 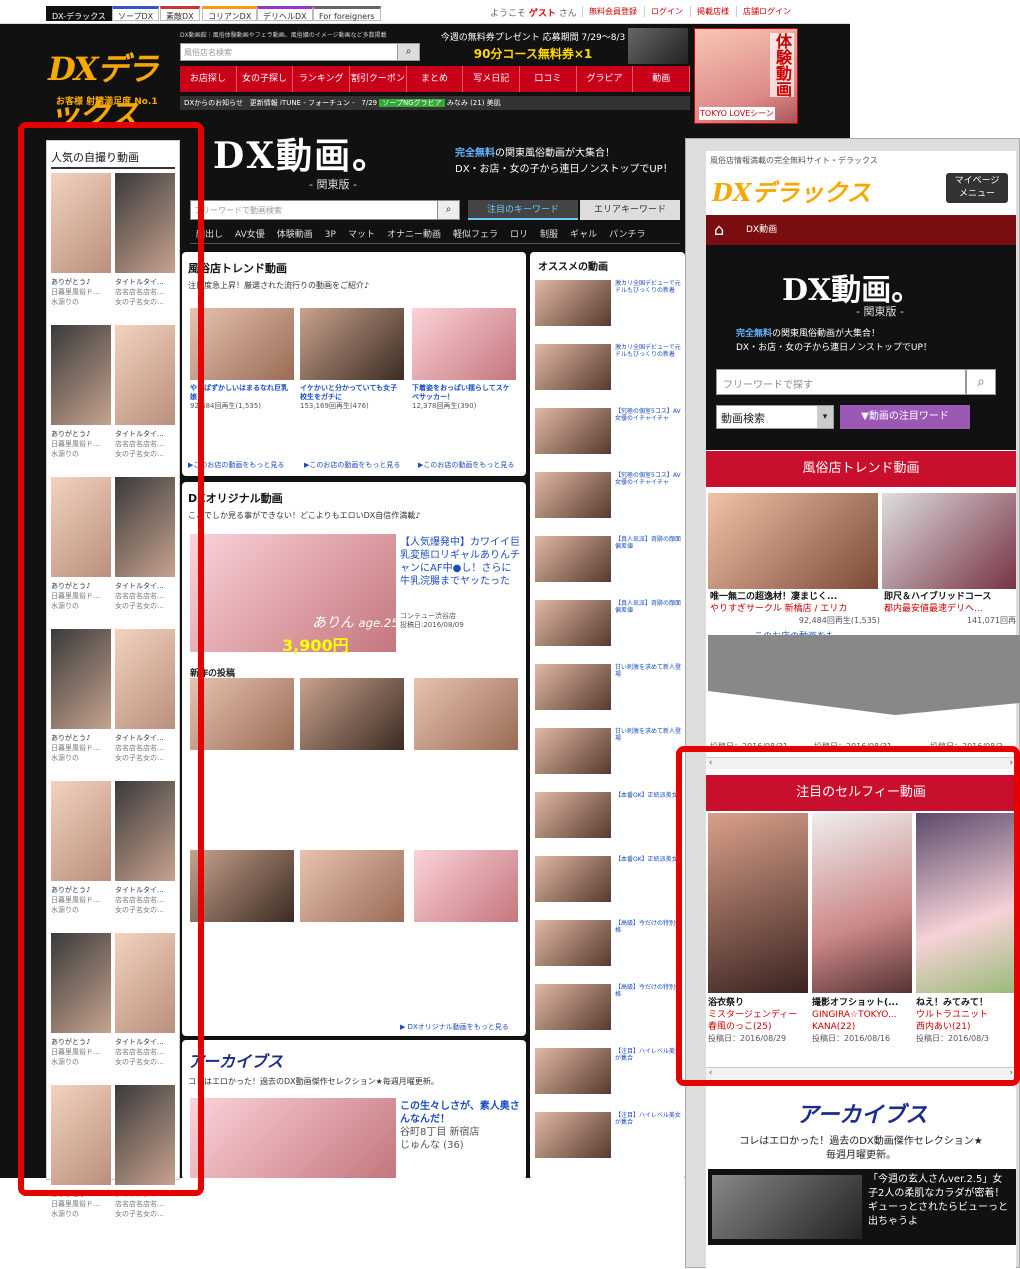 I want to click on trend-caption-2: イケかいと分かっていても女子校生をガチに 153,169回再生(476), so click(x=352, y=397).